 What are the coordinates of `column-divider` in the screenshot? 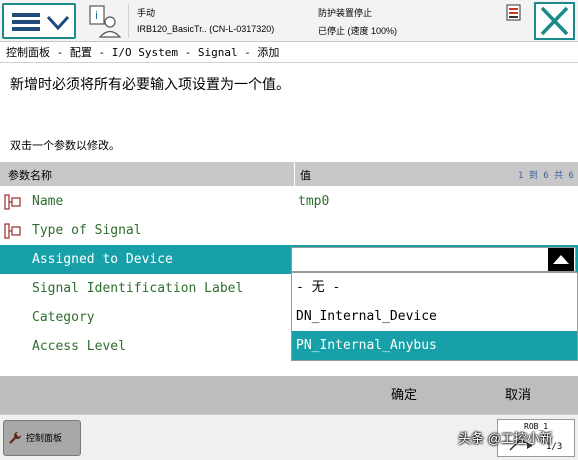 It's located at (294, 174).